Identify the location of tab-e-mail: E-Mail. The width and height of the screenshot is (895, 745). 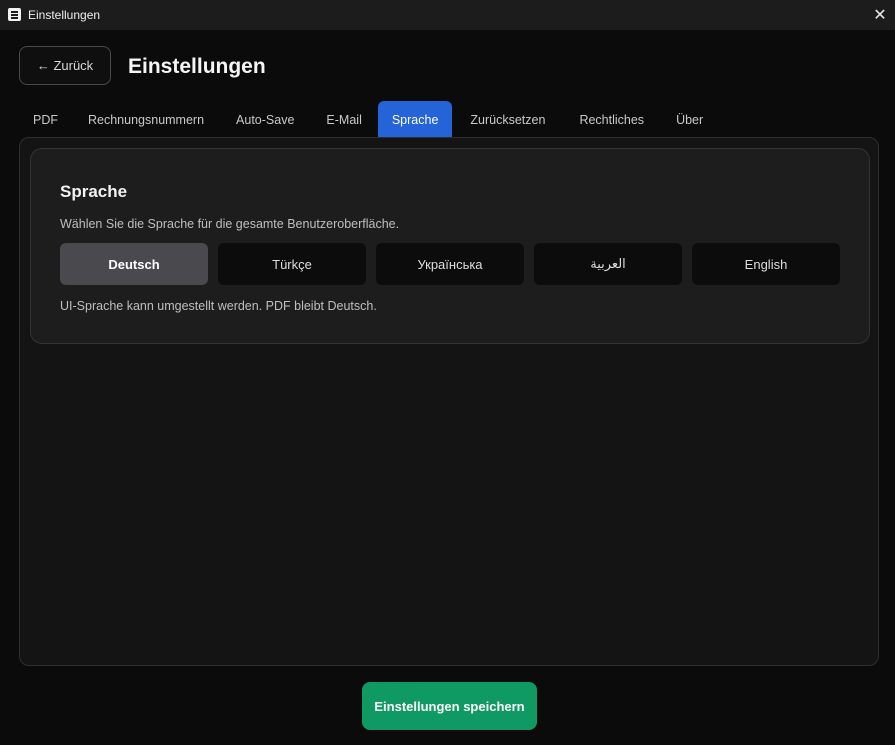
(343, 119).